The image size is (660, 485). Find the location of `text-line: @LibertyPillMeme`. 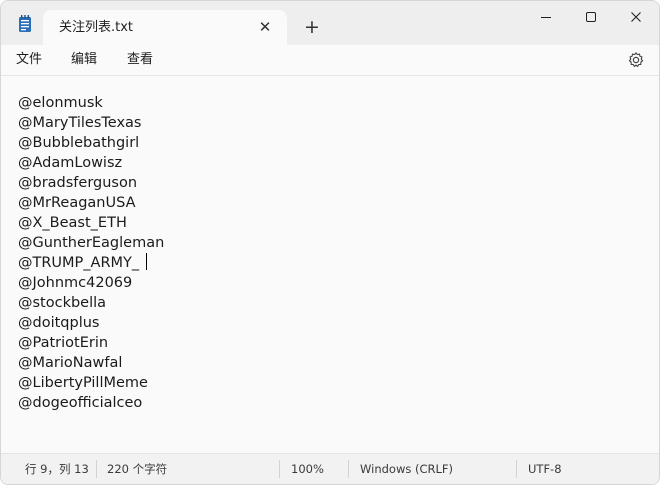

text-line: @LibertyPillMeme is located at coordinates (91, 383).